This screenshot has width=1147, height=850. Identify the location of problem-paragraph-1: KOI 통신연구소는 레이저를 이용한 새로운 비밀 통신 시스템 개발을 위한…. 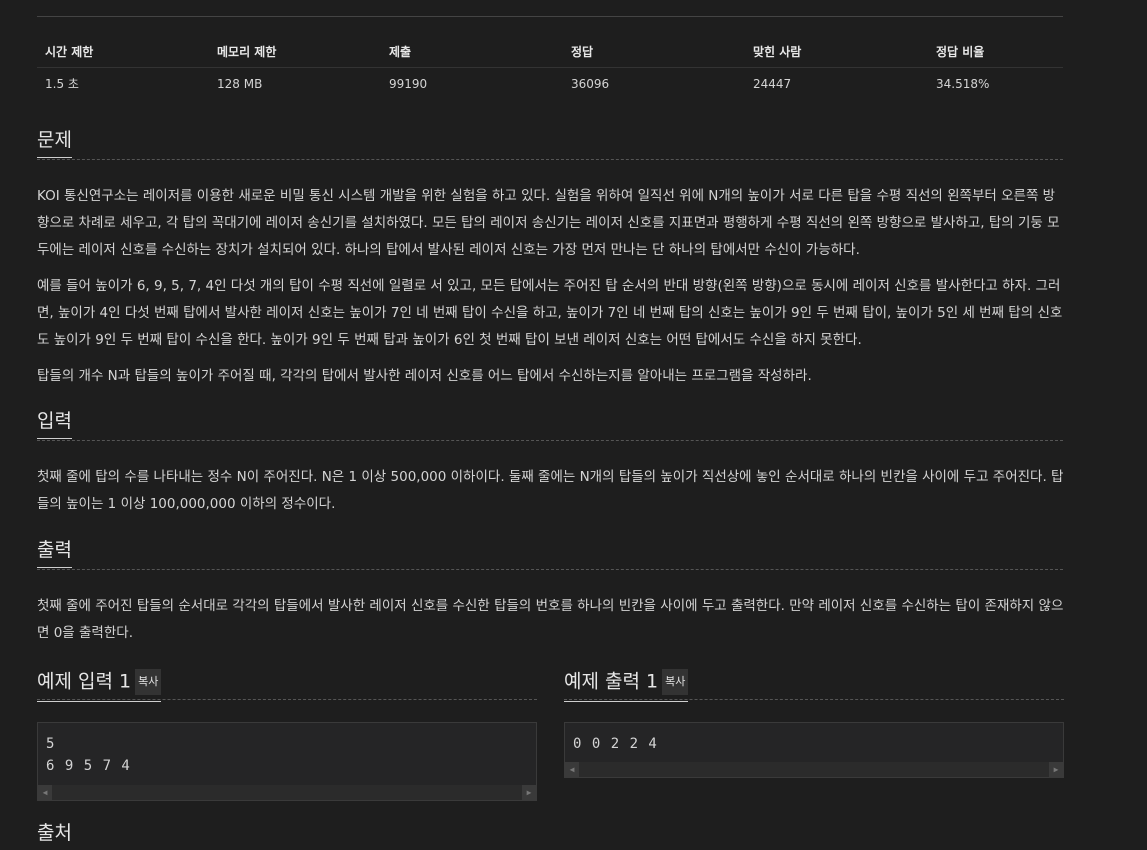
(548, 223).